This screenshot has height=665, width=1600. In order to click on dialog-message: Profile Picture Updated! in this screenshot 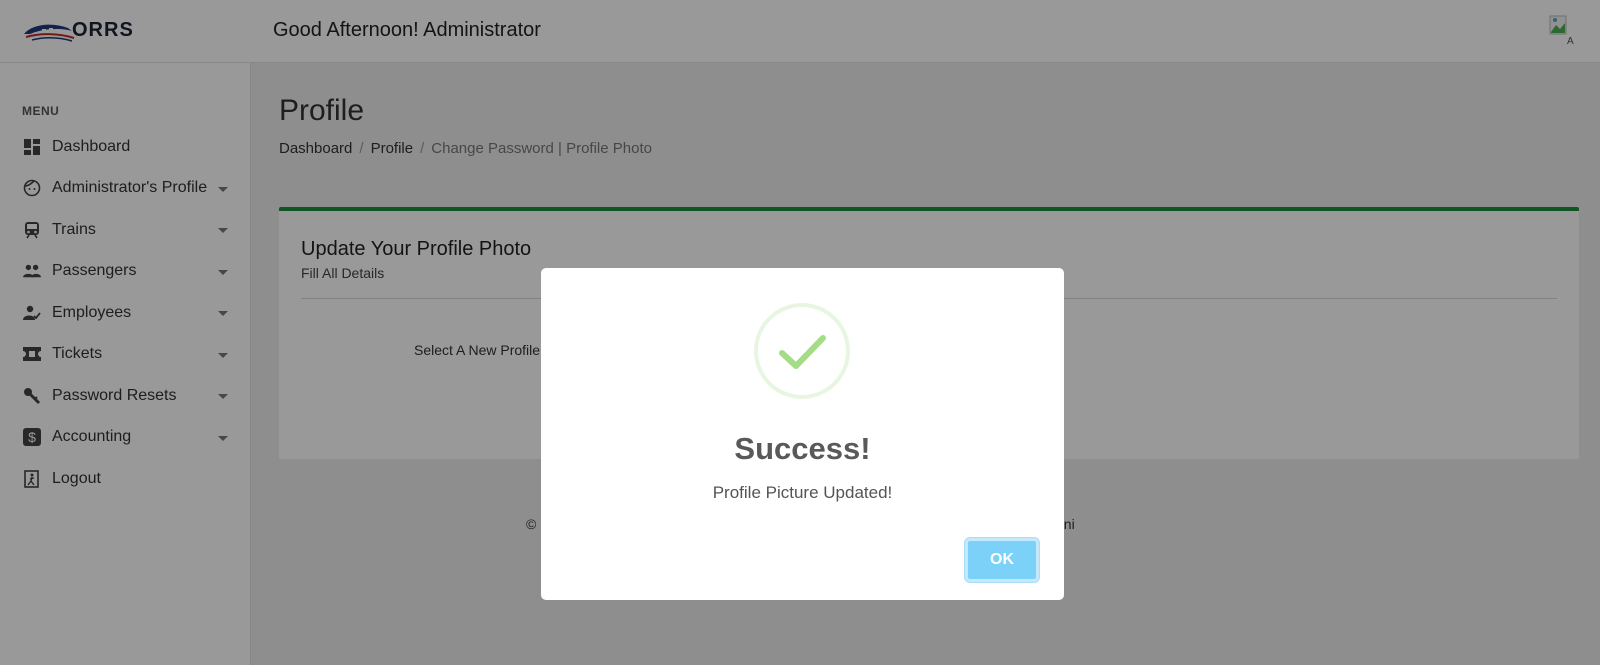, I will do `click(802, 492)`.